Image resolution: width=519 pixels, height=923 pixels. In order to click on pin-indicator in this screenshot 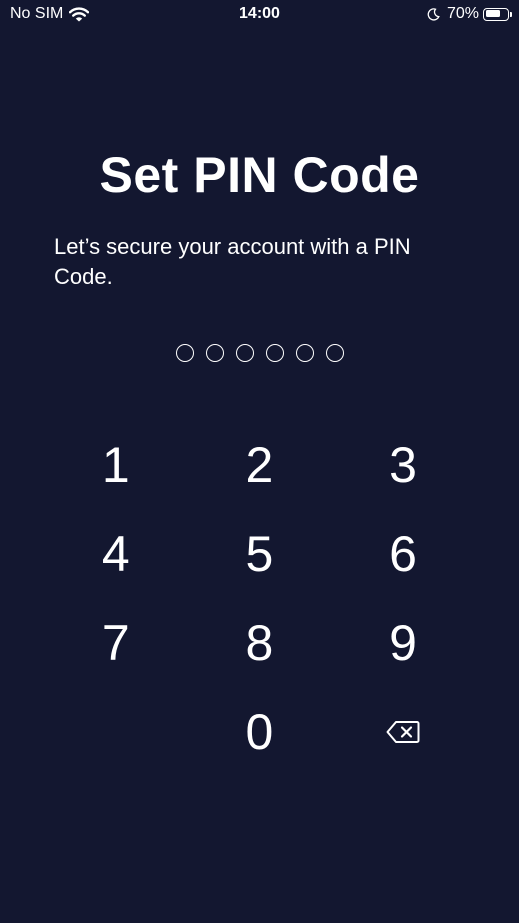, I will do `click(259, 353)`.